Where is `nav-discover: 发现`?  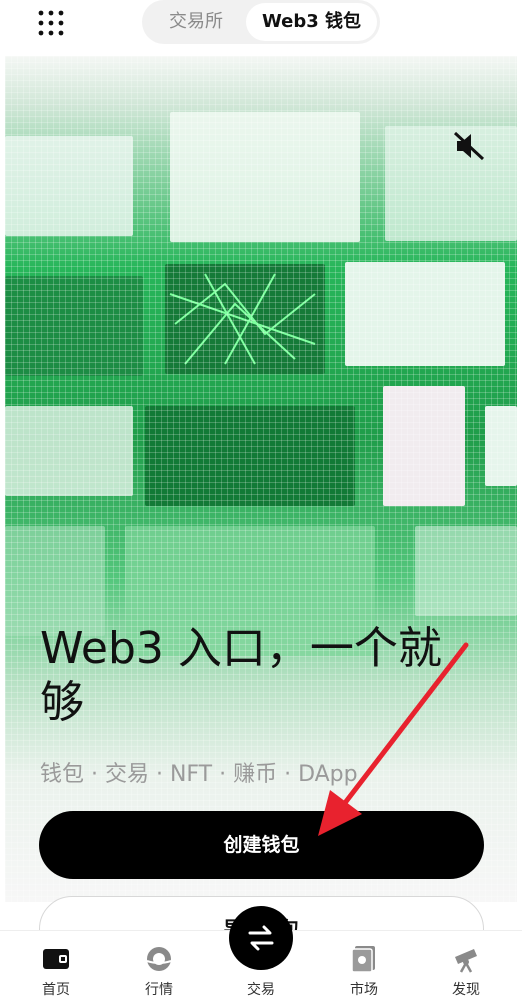 nav-discover: 发现 is located at coordinates (466, 969).